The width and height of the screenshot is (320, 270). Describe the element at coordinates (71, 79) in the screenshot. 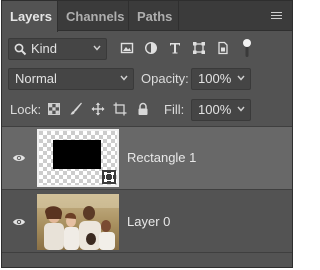

I see `blend-mode-dropdown: Normal` at that location.